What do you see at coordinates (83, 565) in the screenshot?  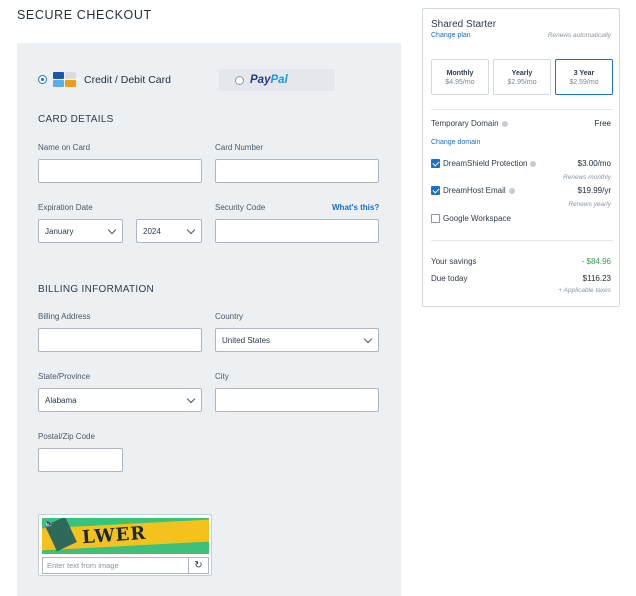 I see `captcha-placeholder: Enter text from image` at bounding box center [83, 565].